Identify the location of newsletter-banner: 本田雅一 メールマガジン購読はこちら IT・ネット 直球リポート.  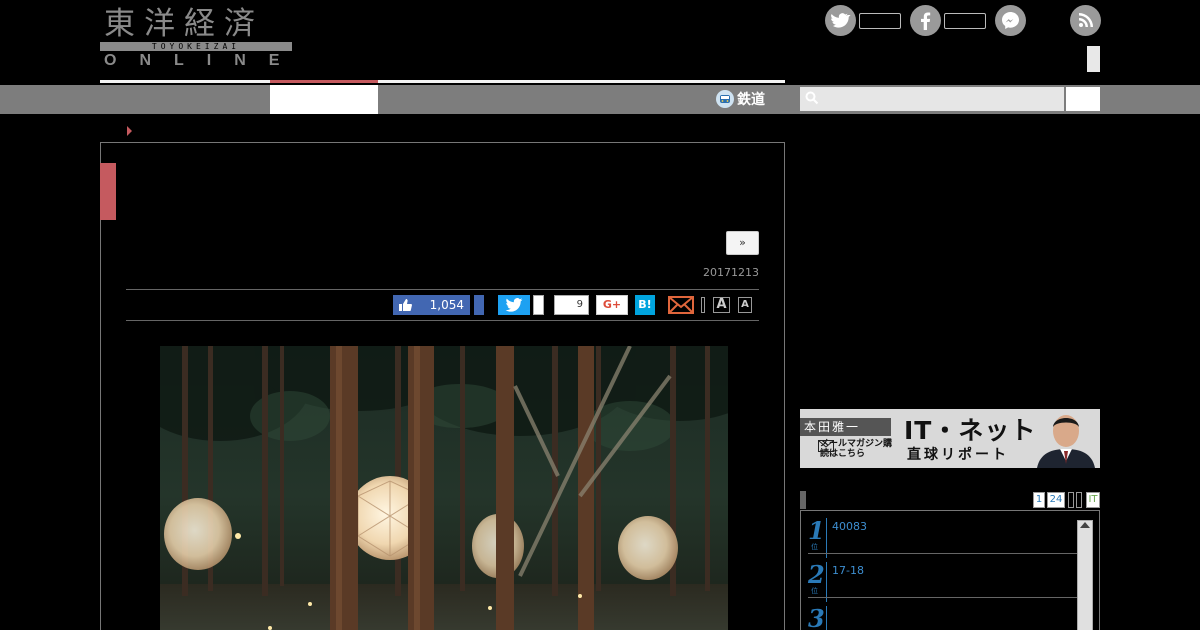
(950, 438).